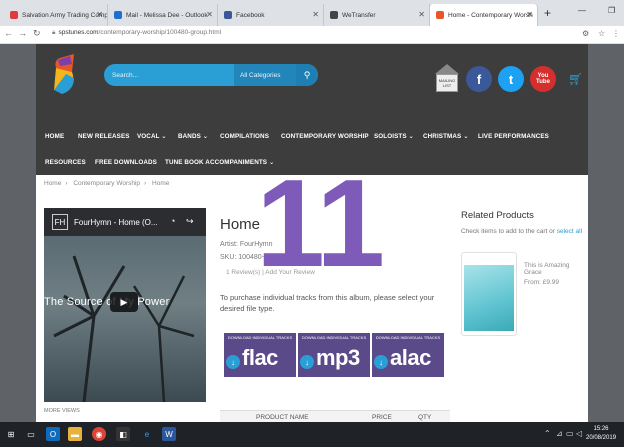  Describe the element at coordinates (260, 357) in the screenshot. I see `format-label: flac` at that location.